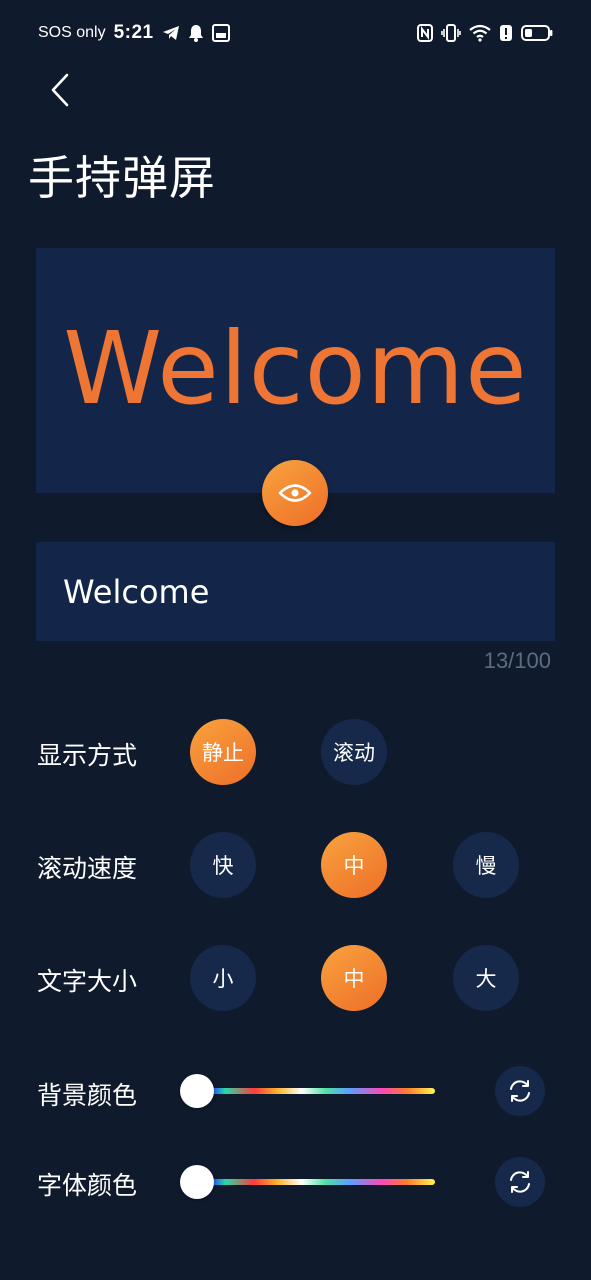 This screenshot has width=591, height=1280. What do you see at coordinates (537, 33) in the screenshot?
I see `battery-icon` at bounding box center [537, 33].